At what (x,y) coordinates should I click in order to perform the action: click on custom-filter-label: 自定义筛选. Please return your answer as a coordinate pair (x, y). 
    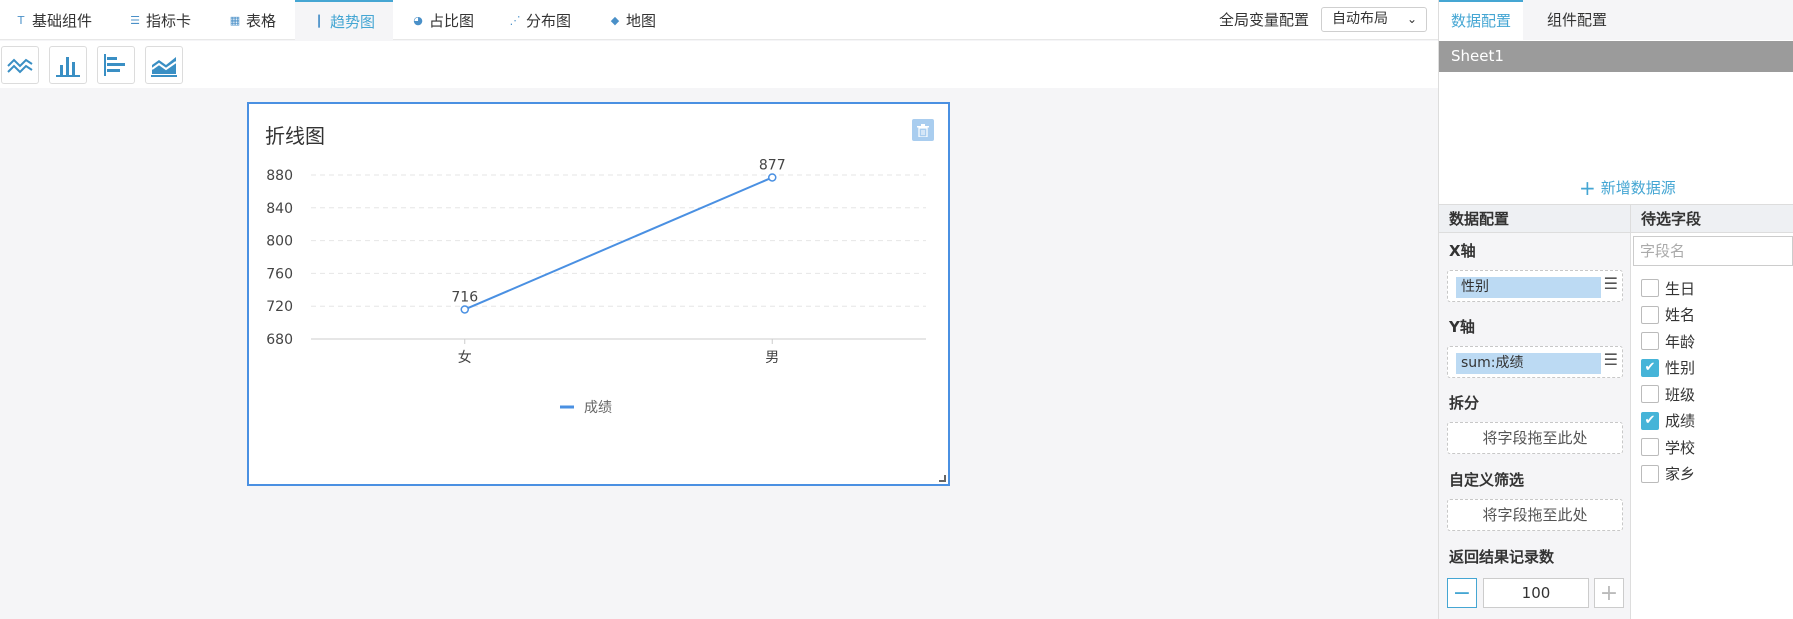
    Looking at the image, I should click on (1487, 480).